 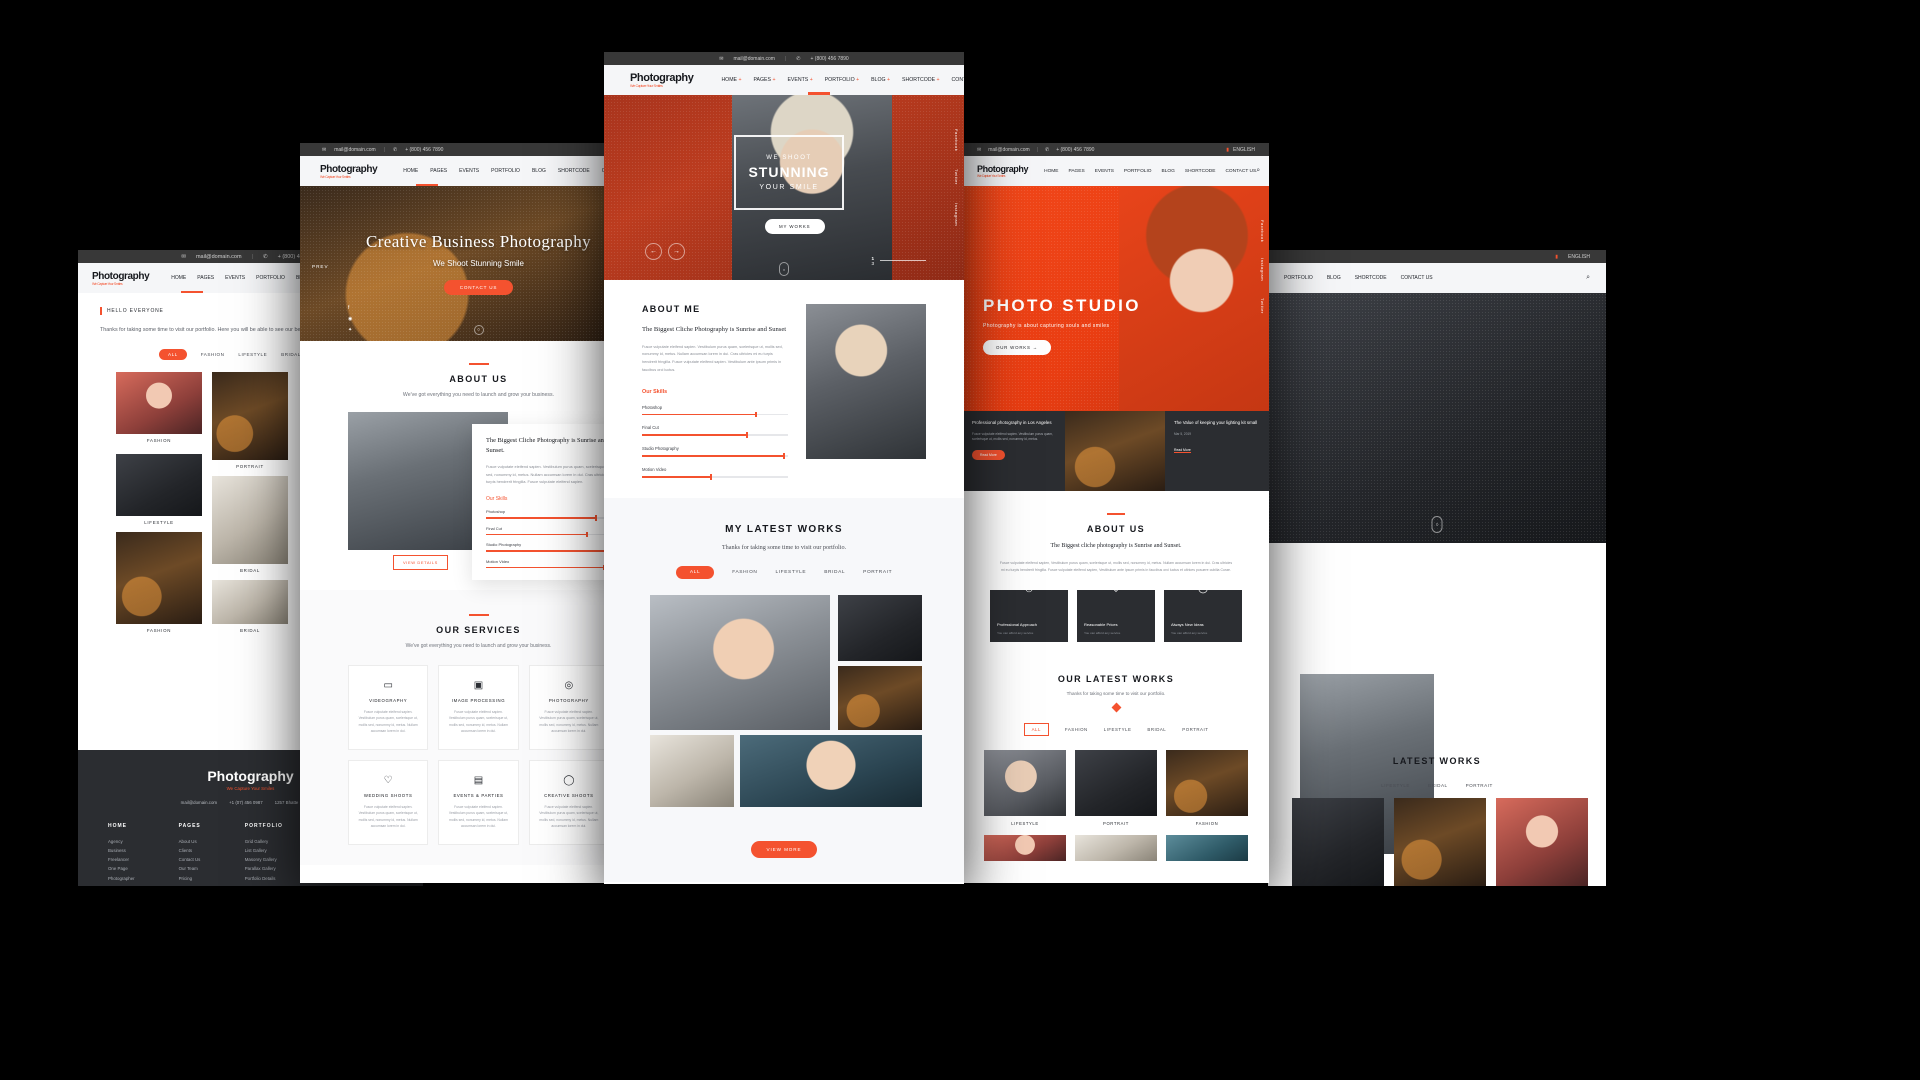 I want to click on footer-link: Contact Us, so click(x=190, y=859).